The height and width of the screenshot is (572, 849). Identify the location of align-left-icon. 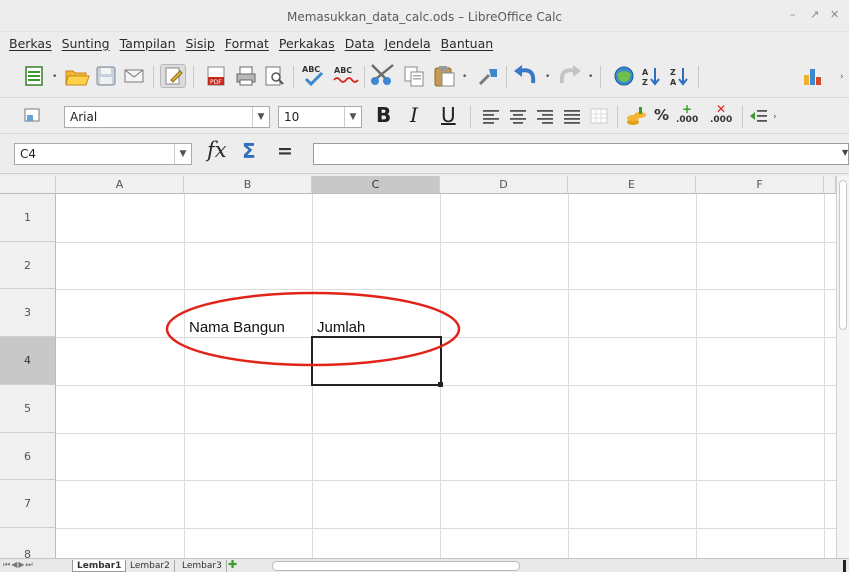
(491, 116).